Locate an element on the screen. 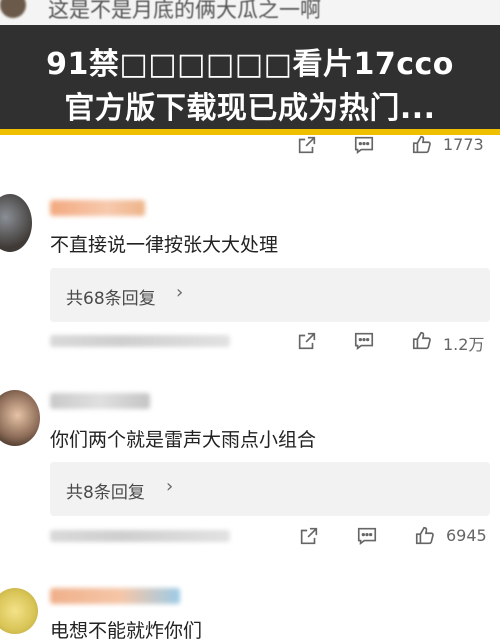 Image resolution: width=500 pixels, height=643 pixels. like-count: 1773 is located at coordinates (463, 144).